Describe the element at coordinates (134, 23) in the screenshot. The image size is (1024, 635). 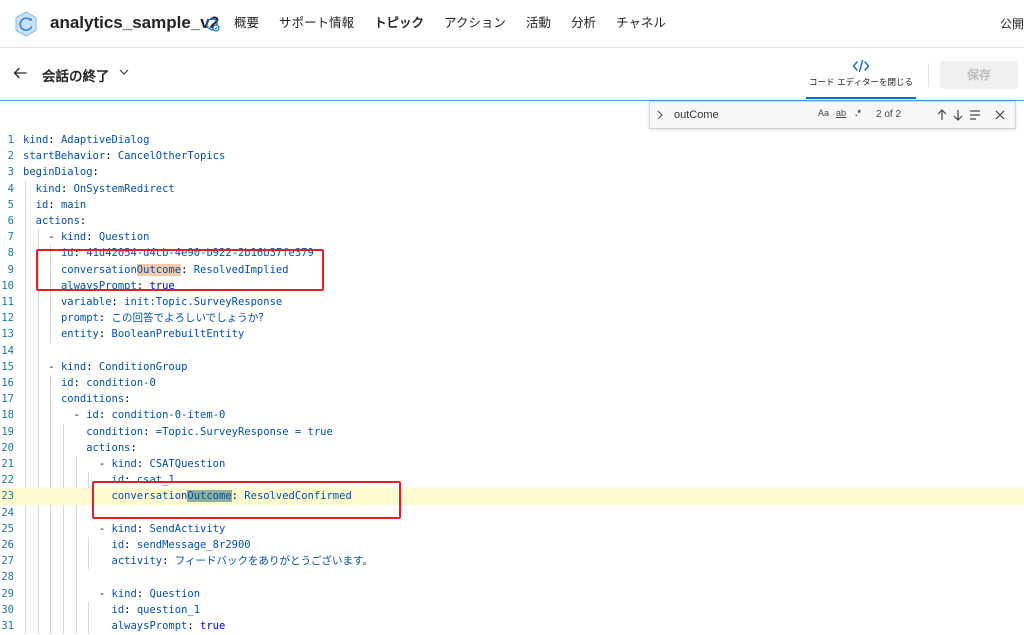
I see `agent-name: analytics_sample_v2` at that location.